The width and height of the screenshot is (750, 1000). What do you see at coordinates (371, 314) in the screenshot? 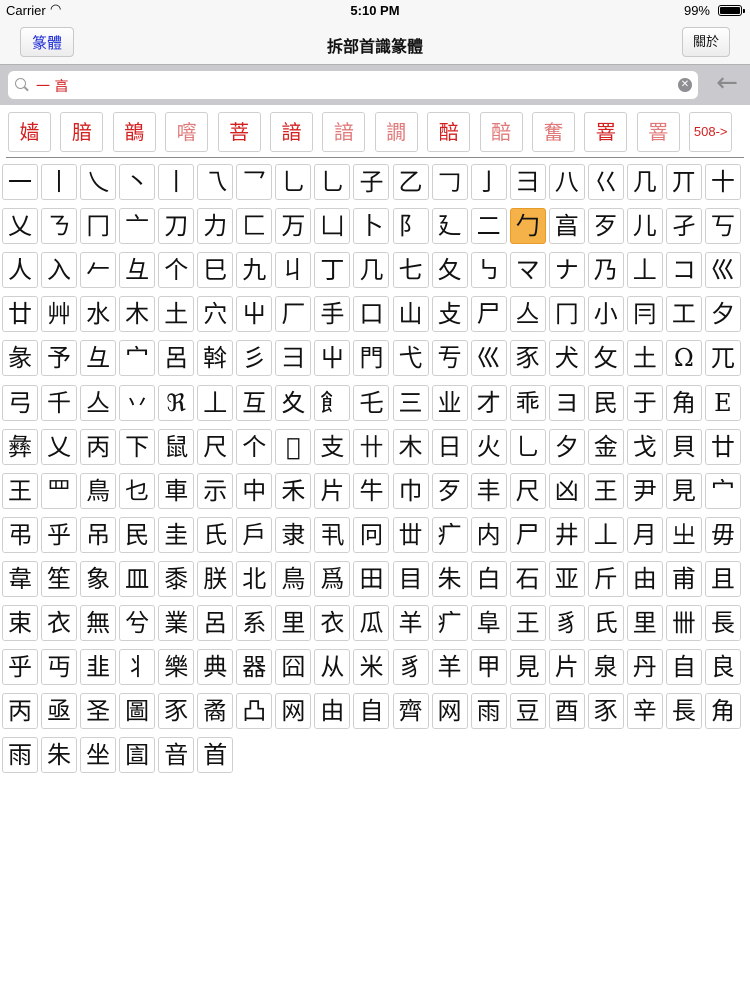
I see `radical-cell: 口` at bounding box center [371, 314].